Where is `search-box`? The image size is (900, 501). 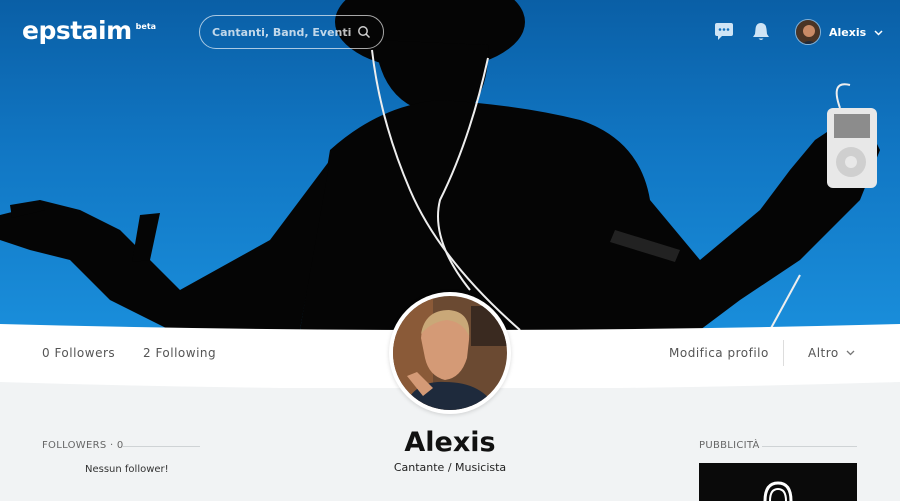
search-box is located at coordinates (291, 32).